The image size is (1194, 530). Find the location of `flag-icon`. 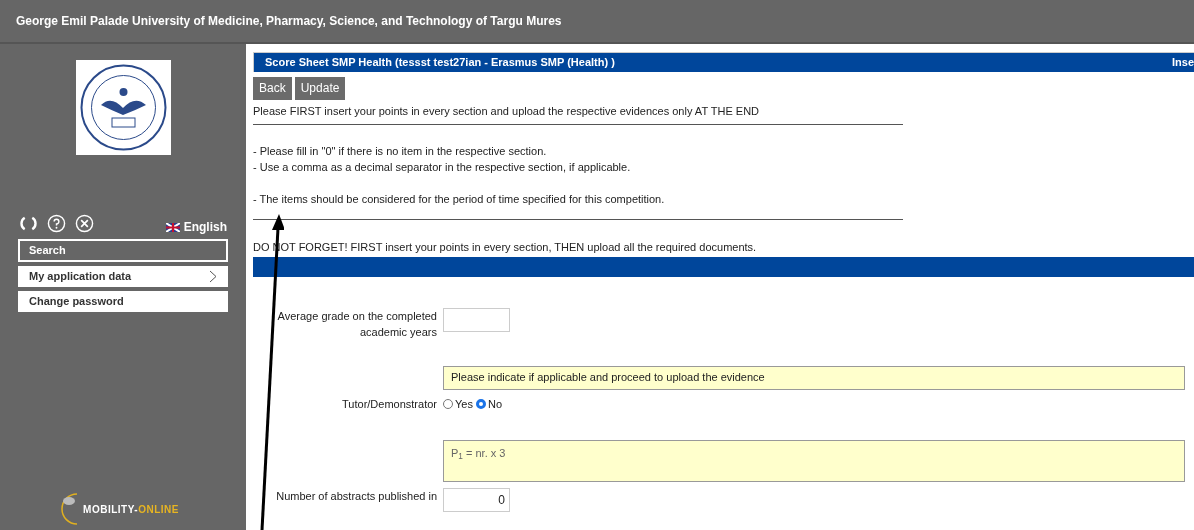

flag-icon is located at coordinates (172, 227).